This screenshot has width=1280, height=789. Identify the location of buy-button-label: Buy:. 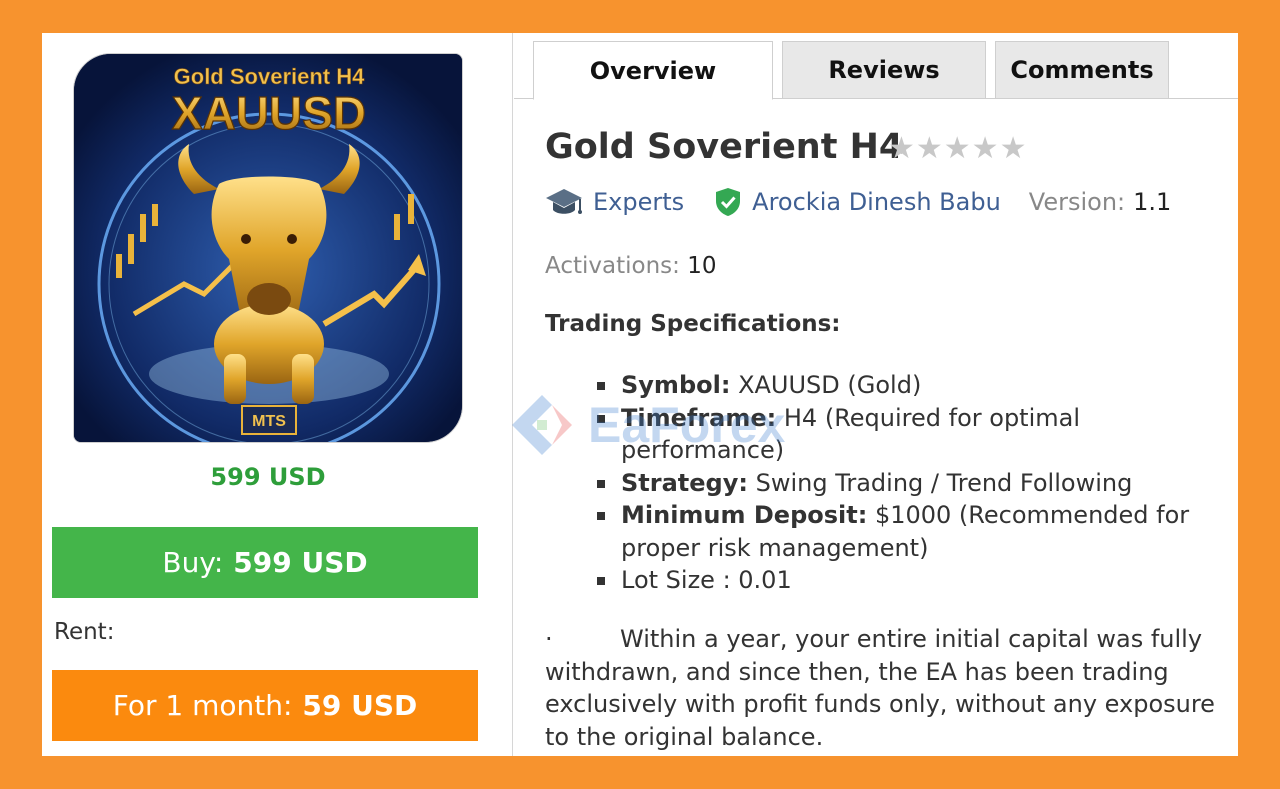
(193, 562).